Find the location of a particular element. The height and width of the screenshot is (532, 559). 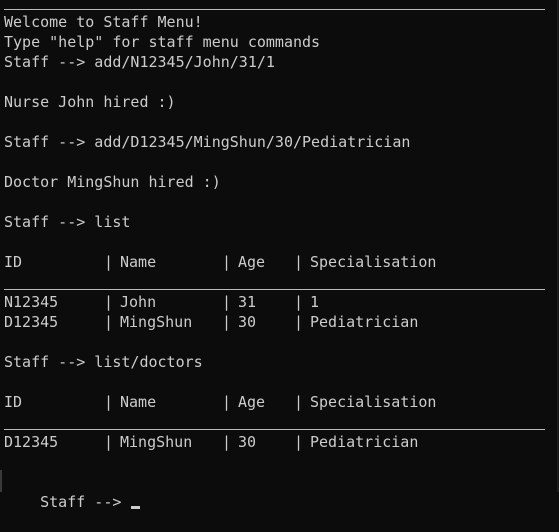

help-hint-line: Type "help" for staff menu commands is located at coordinates (162, 42).